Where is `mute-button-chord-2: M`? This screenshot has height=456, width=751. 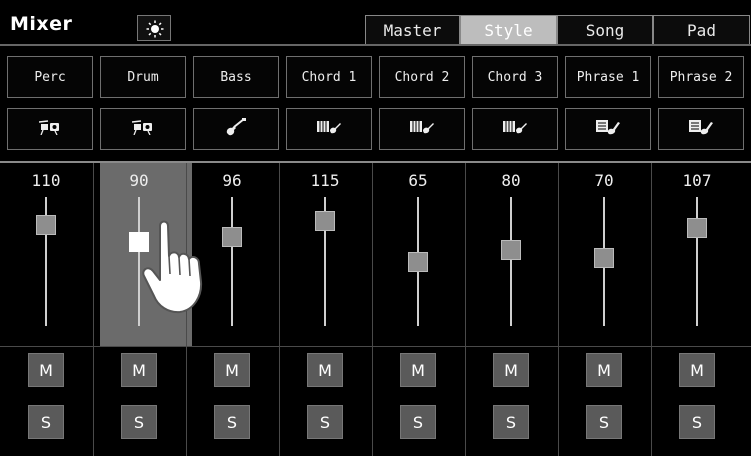 mute-button-chord-2: M is located at coordinates (418, 370).